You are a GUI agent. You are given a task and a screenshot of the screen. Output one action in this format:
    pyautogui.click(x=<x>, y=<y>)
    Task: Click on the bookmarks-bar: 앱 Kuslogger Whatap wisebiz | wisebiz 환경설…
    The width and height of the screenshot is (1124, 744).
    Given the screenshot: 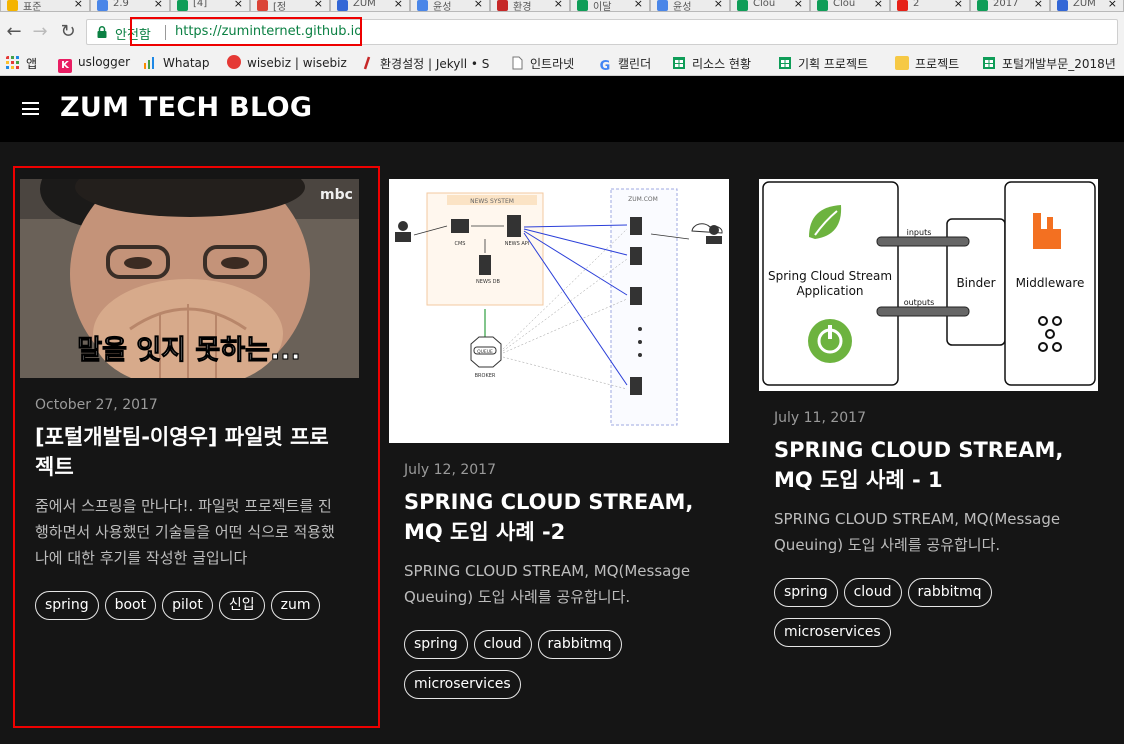 What is the action you would take?
    pyautogui.click(x=562, y=64)
    